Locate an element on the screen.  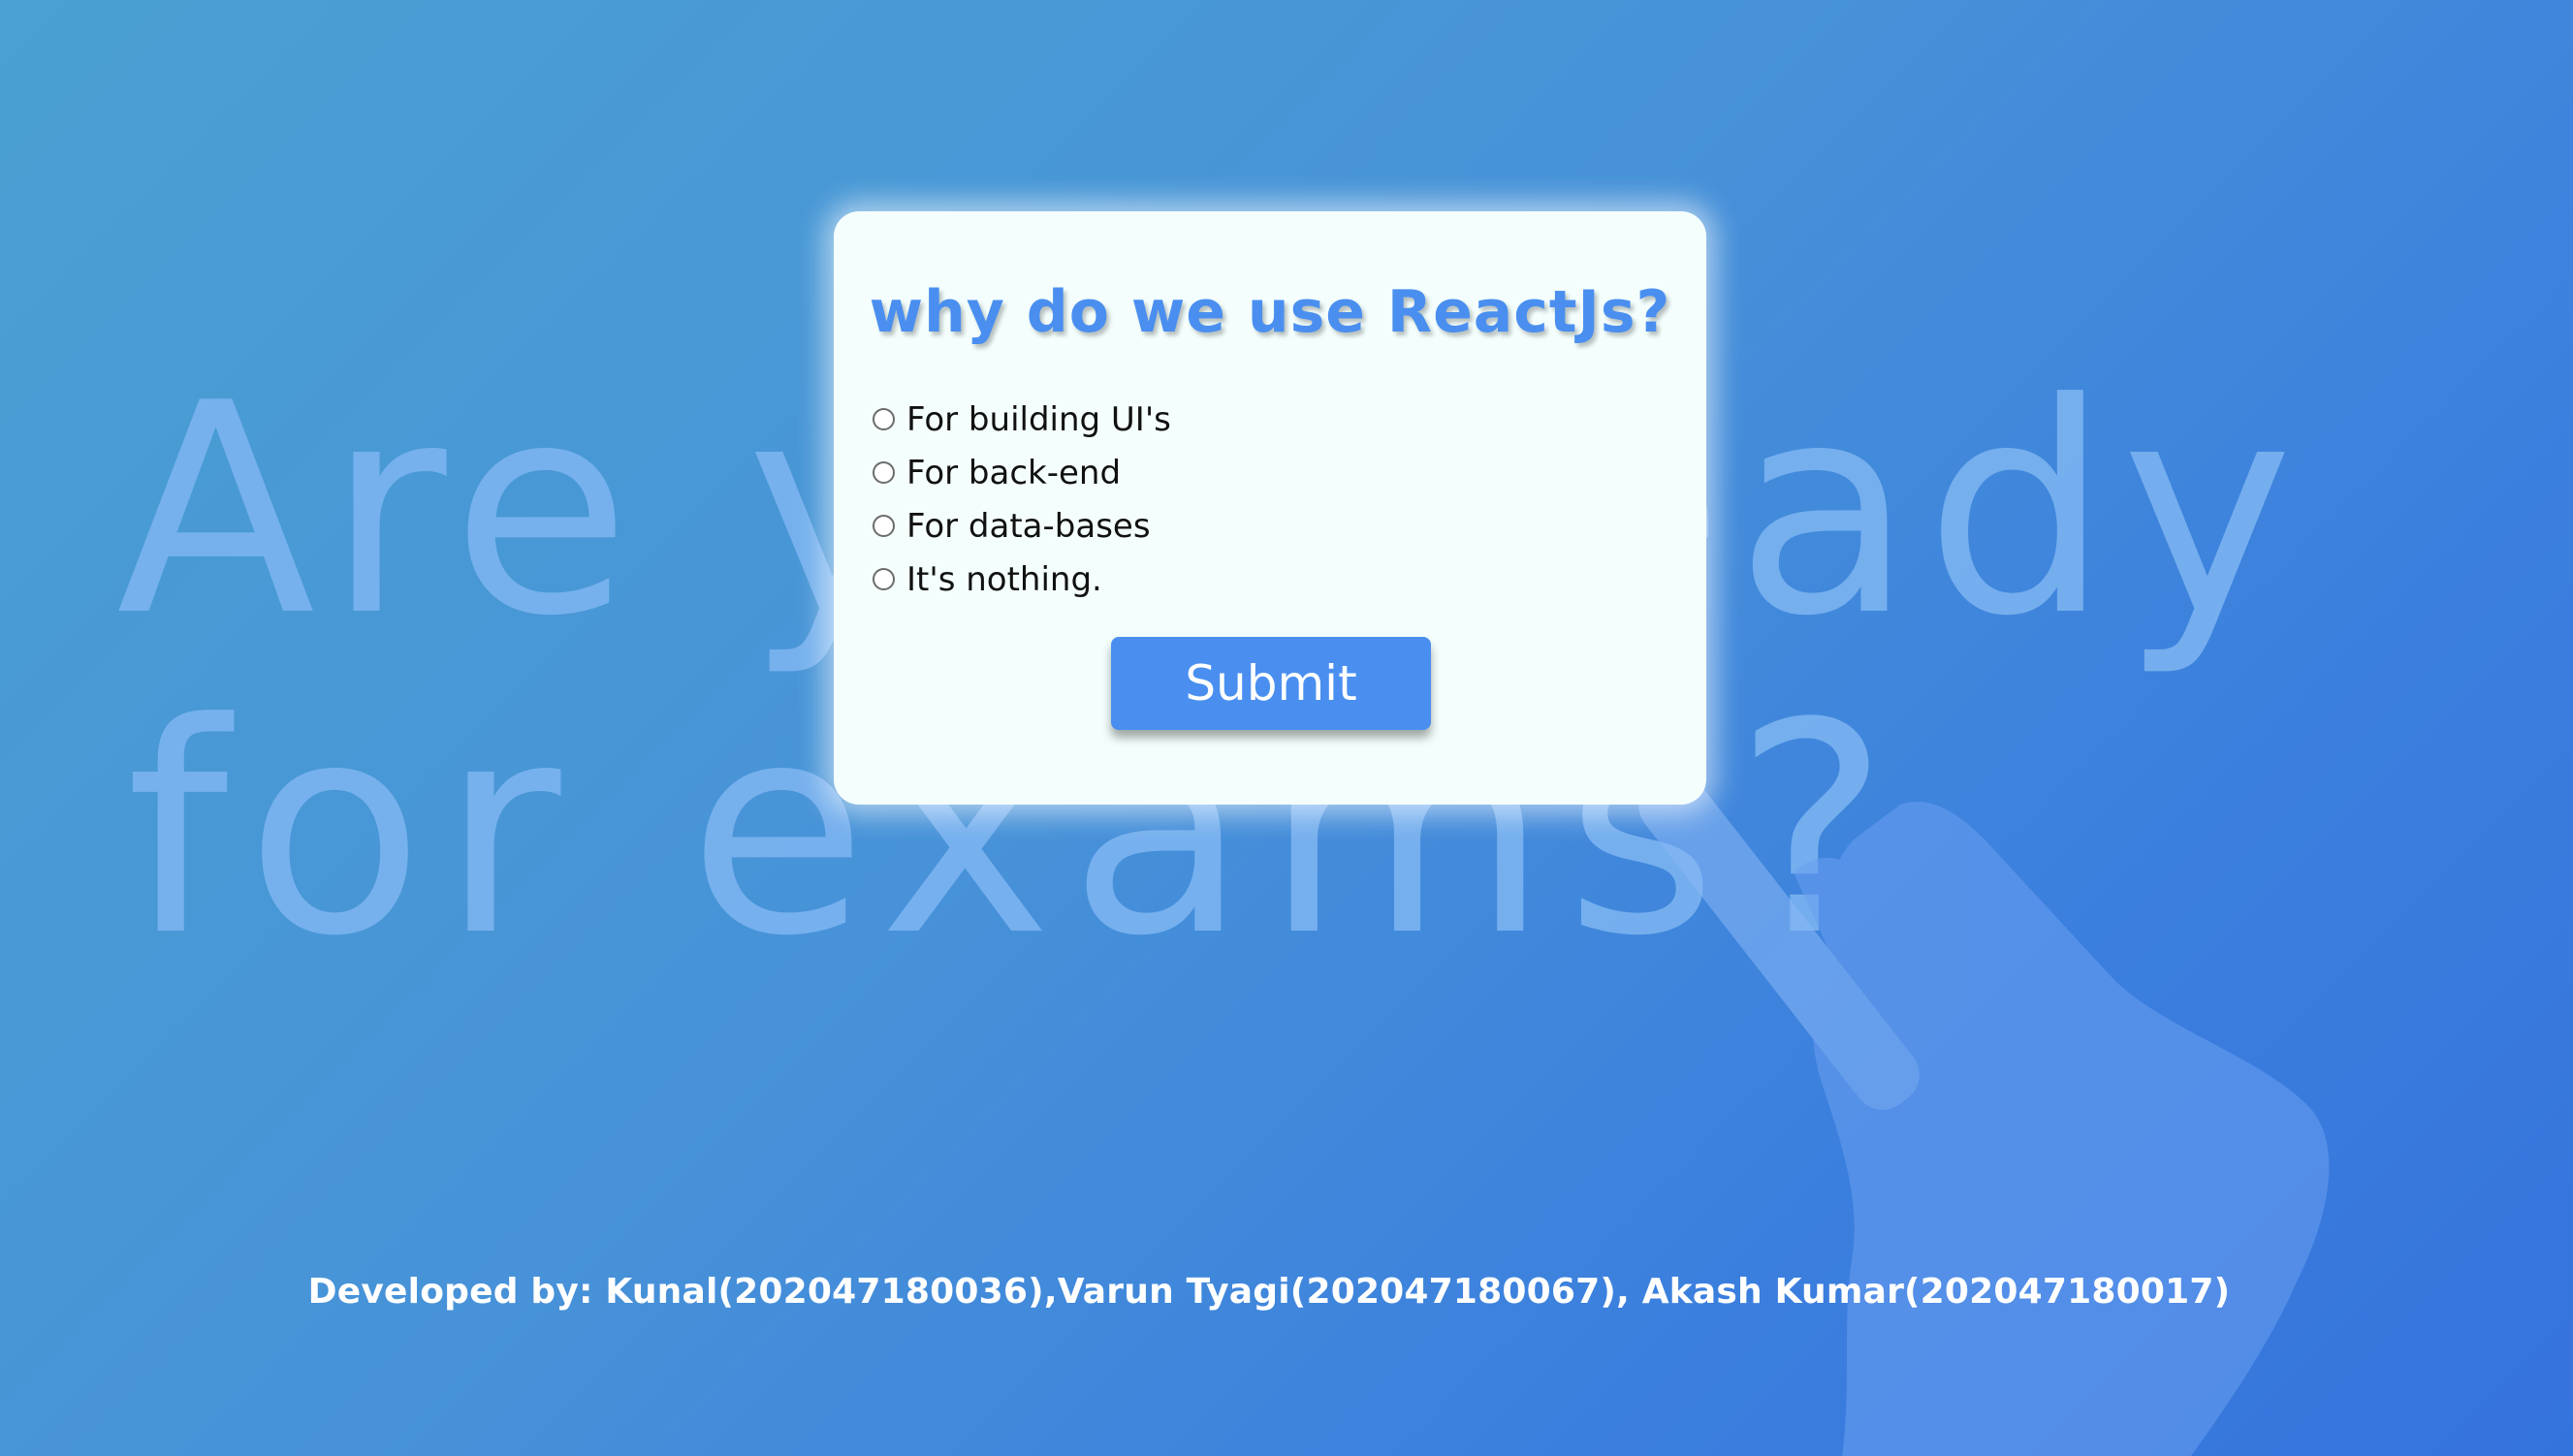
answer-option: For back-end is located at coordinates (1022, 472).